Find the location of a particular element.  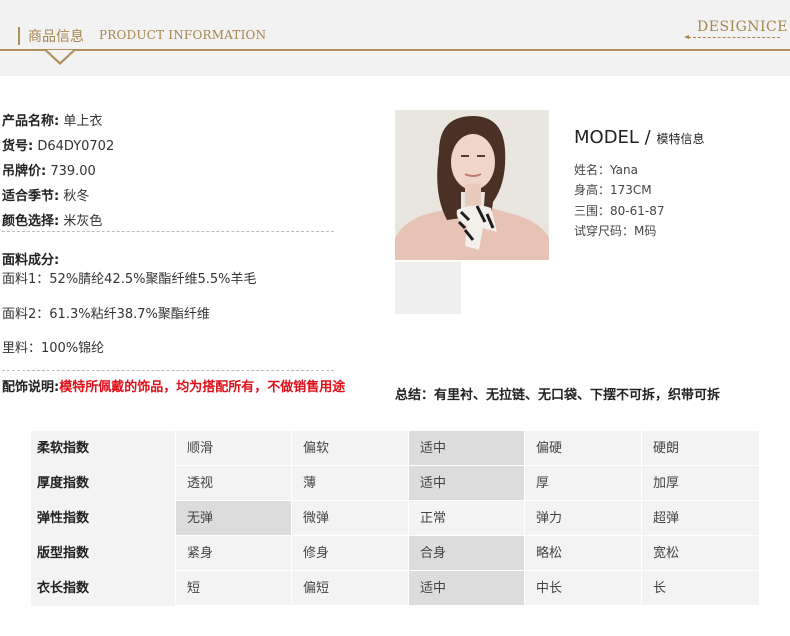

fabric-label: 面料成分: is located at coordinates (31, 260).